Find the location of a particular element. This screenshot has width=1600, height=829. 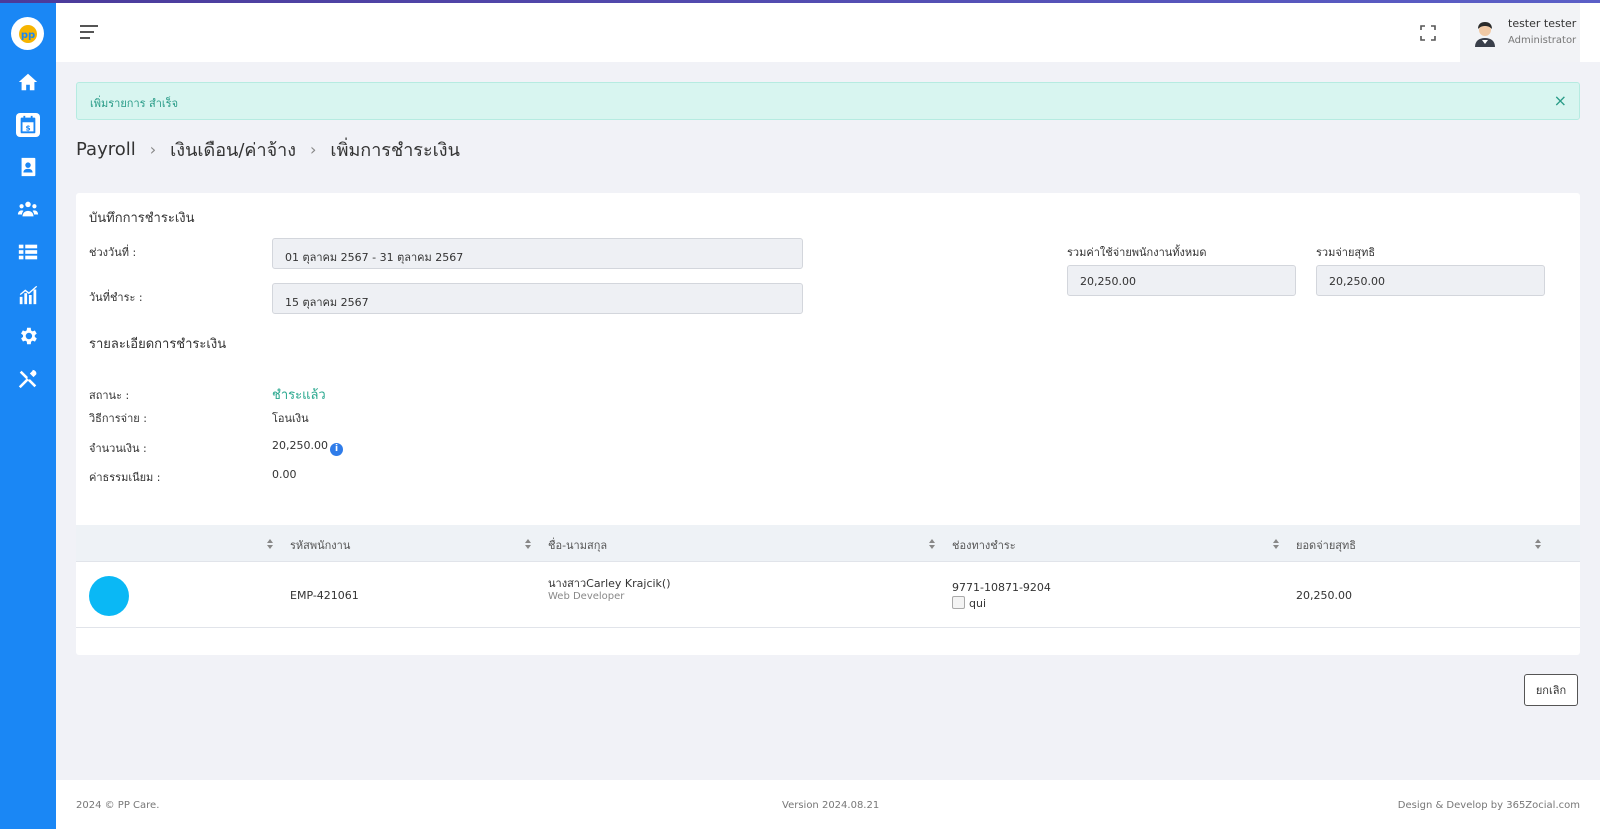

net-total-field: 20,250.00 is located at coordinates (1430, 280).